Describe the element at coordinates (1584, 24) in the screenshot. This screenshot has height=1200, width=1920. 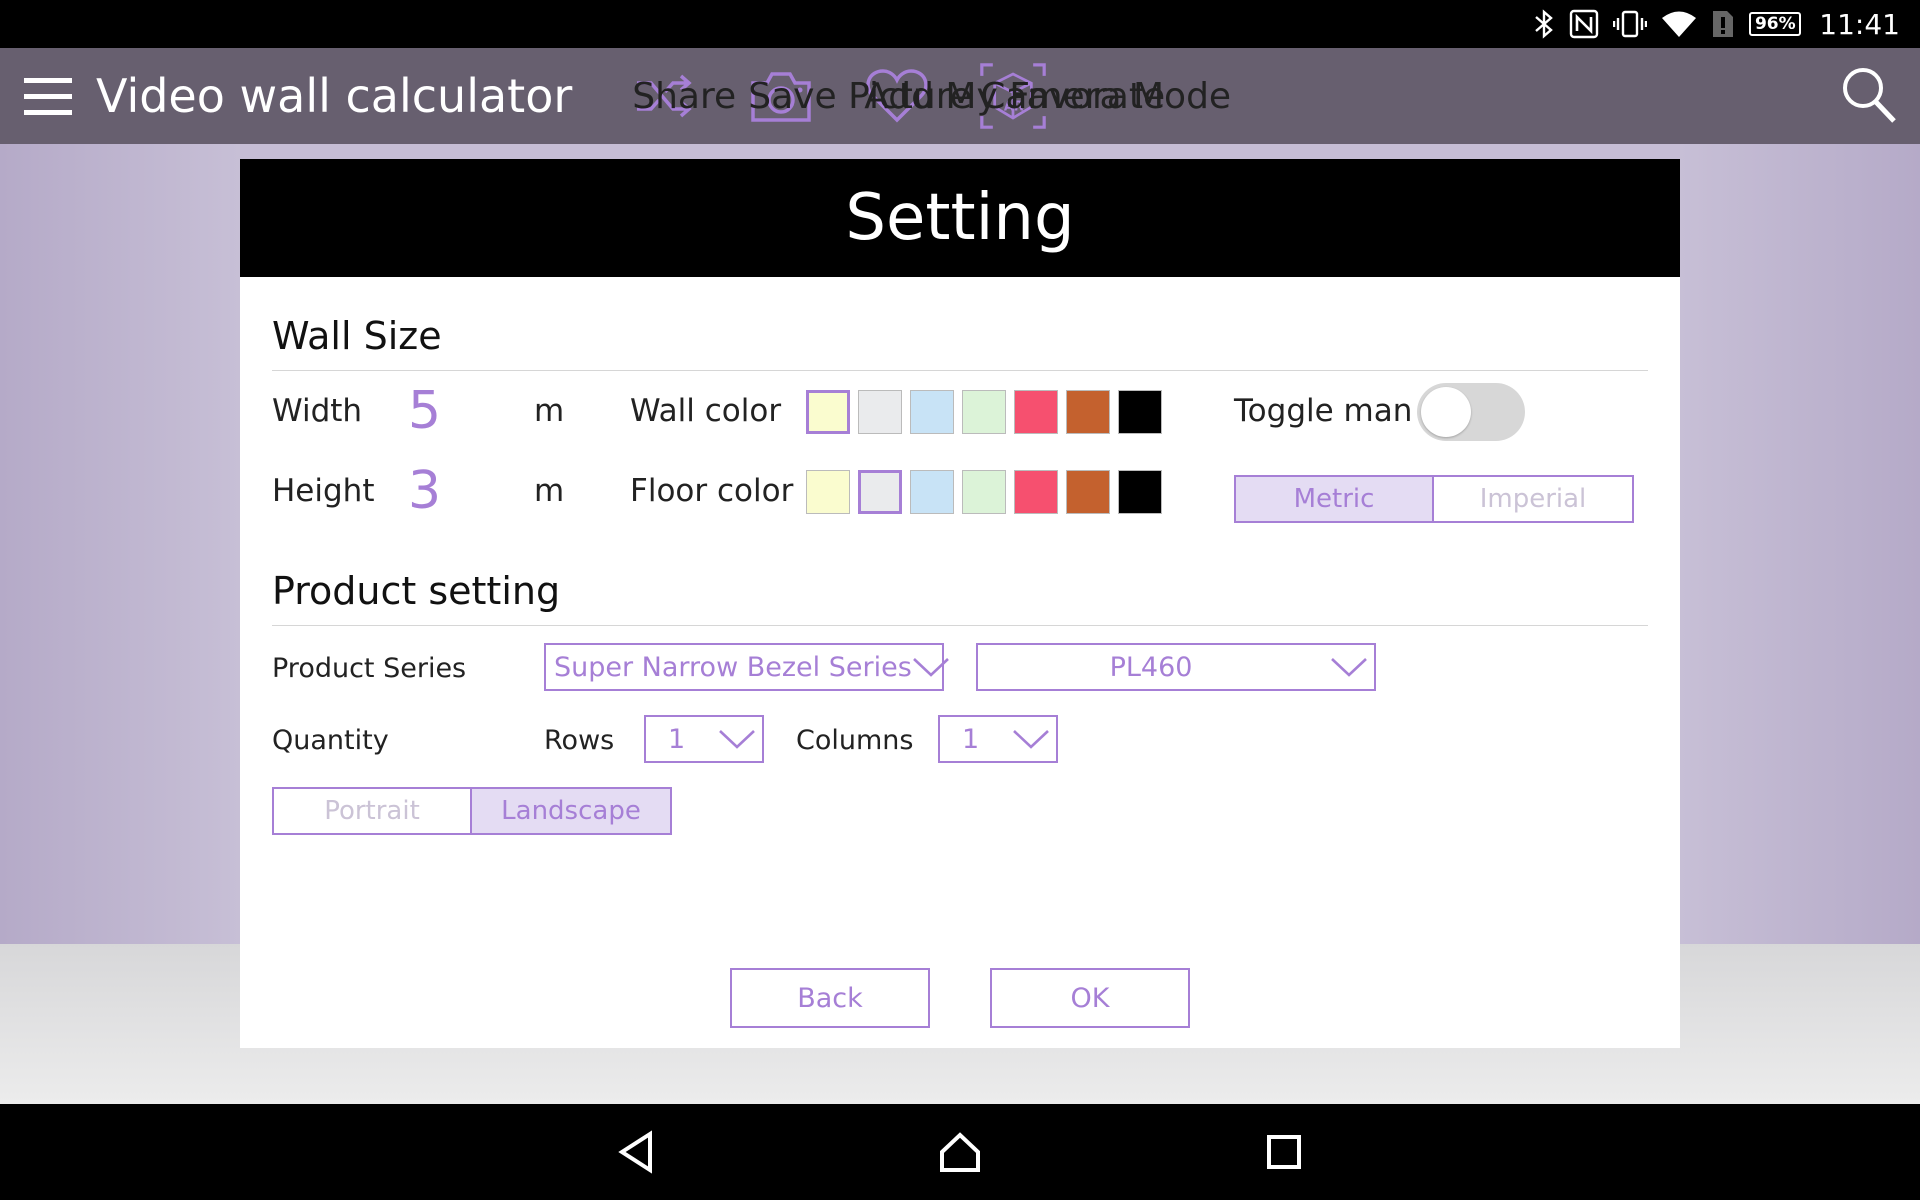
I see `nfc-icon` at that location.